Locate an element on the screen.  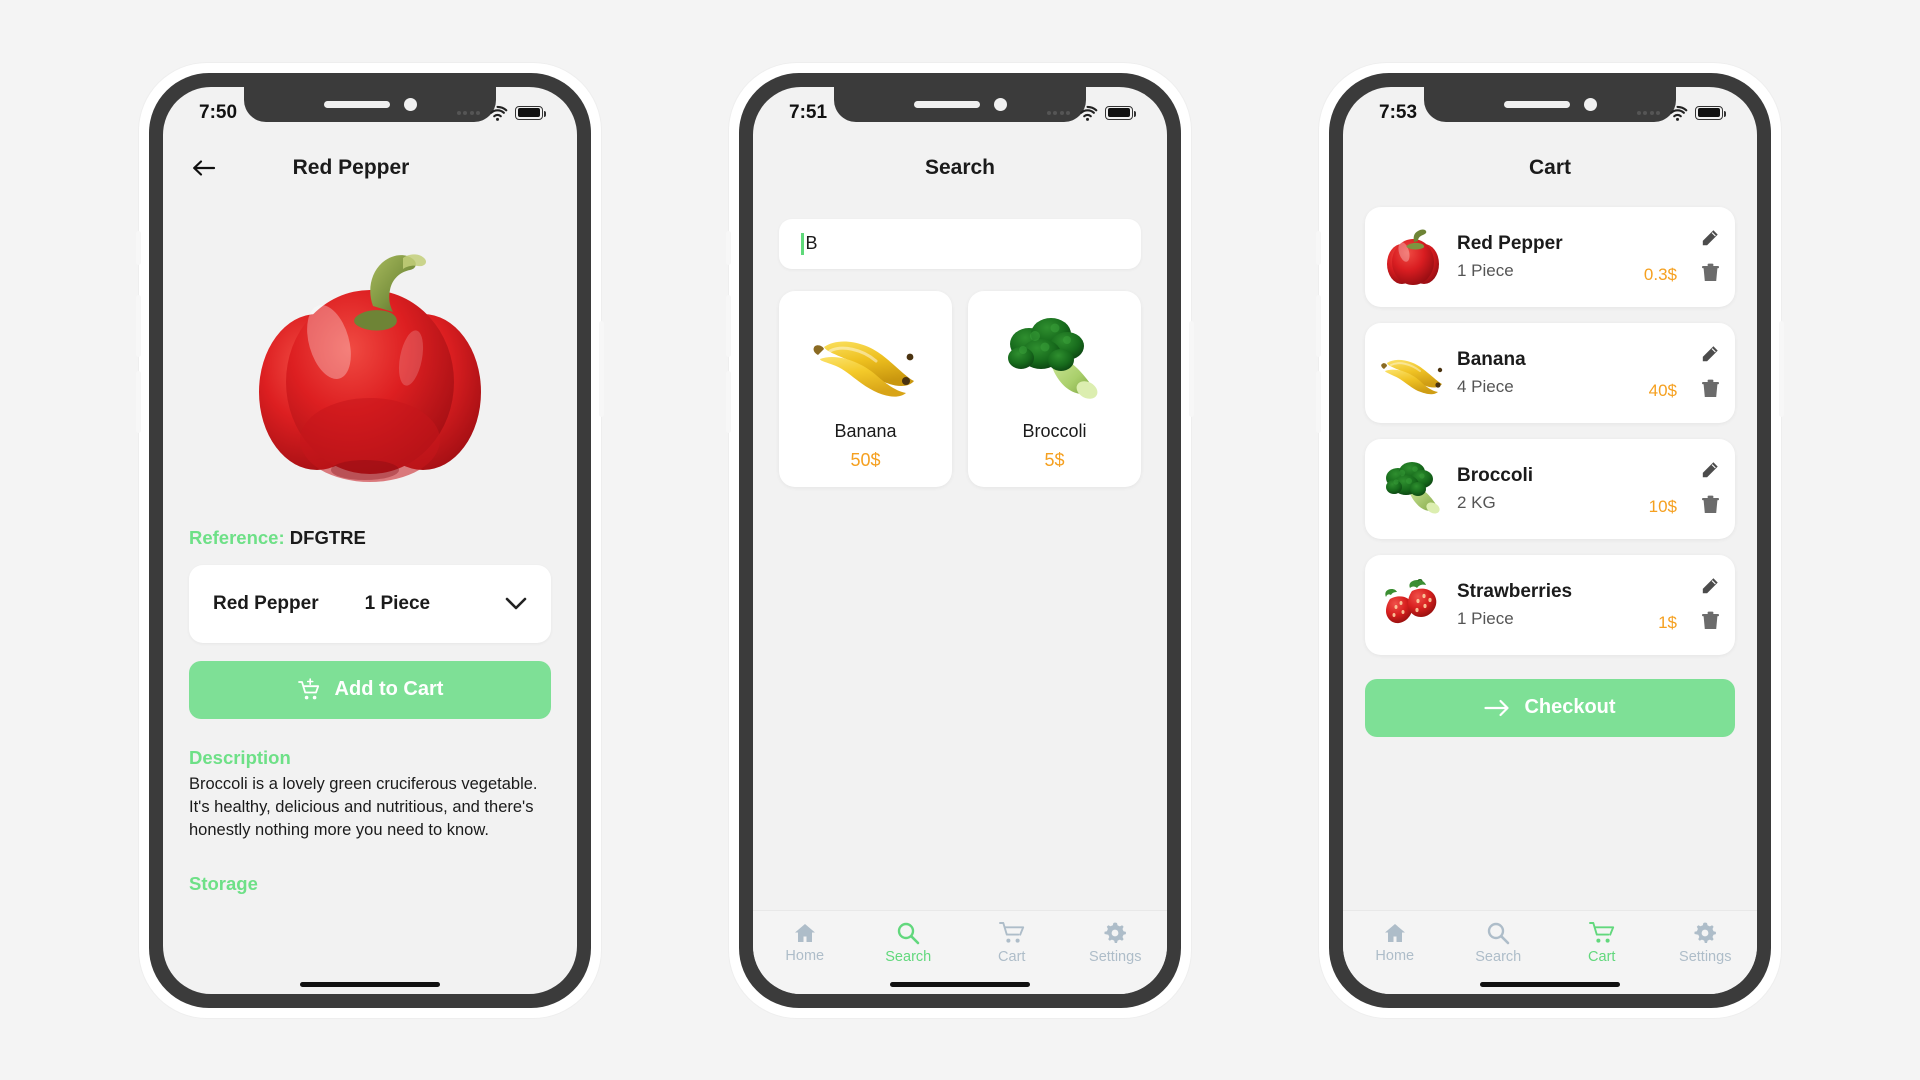
product-name: Banana is located at coordinates (865, 430).